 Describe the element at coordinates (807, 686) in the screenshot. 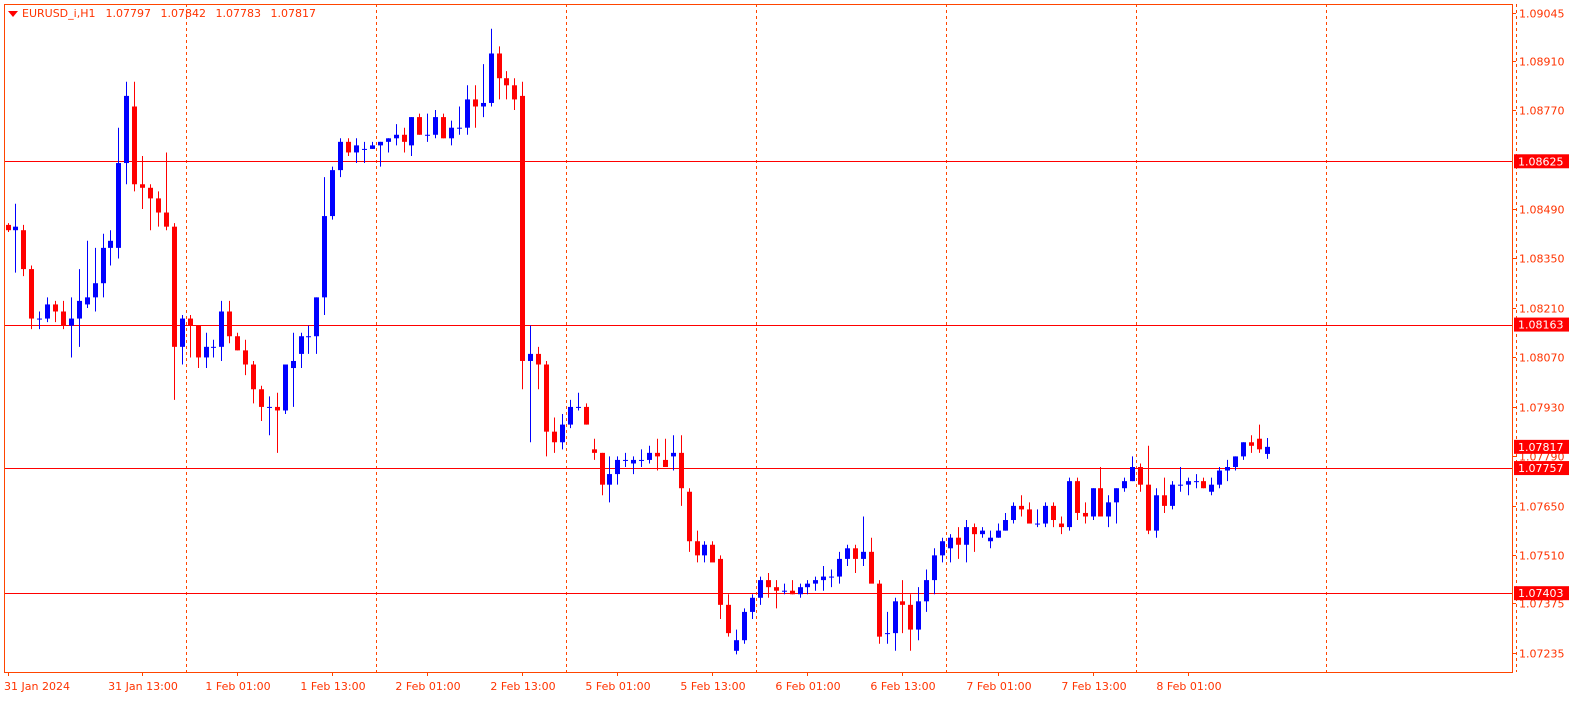

I see `x-axis-tick-label: 6 Feb 01:00` at that location.